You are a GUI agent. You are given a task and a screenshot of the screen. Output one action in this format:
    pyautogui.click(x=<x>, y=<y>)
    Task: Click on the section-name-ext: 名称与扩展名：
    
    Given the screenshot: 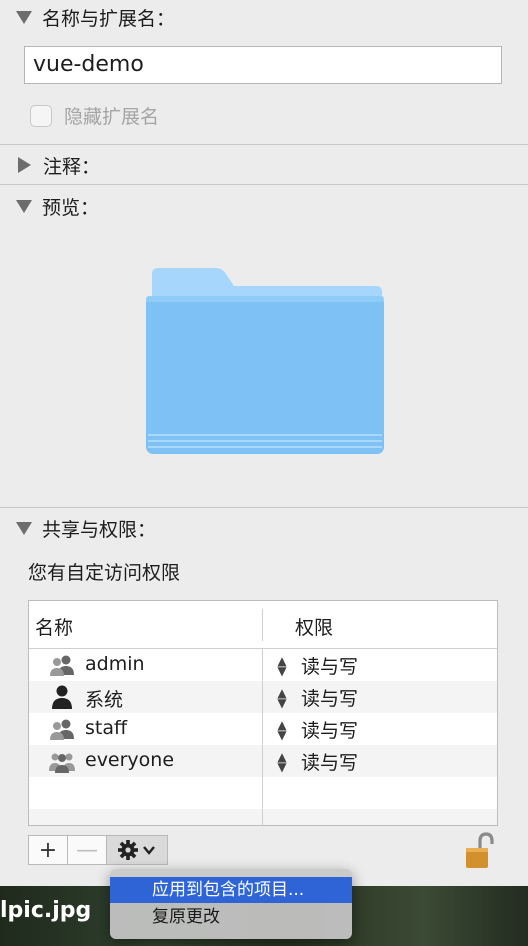 What is the action you would take?
    pyautogui.click(x=95, y=17)
    